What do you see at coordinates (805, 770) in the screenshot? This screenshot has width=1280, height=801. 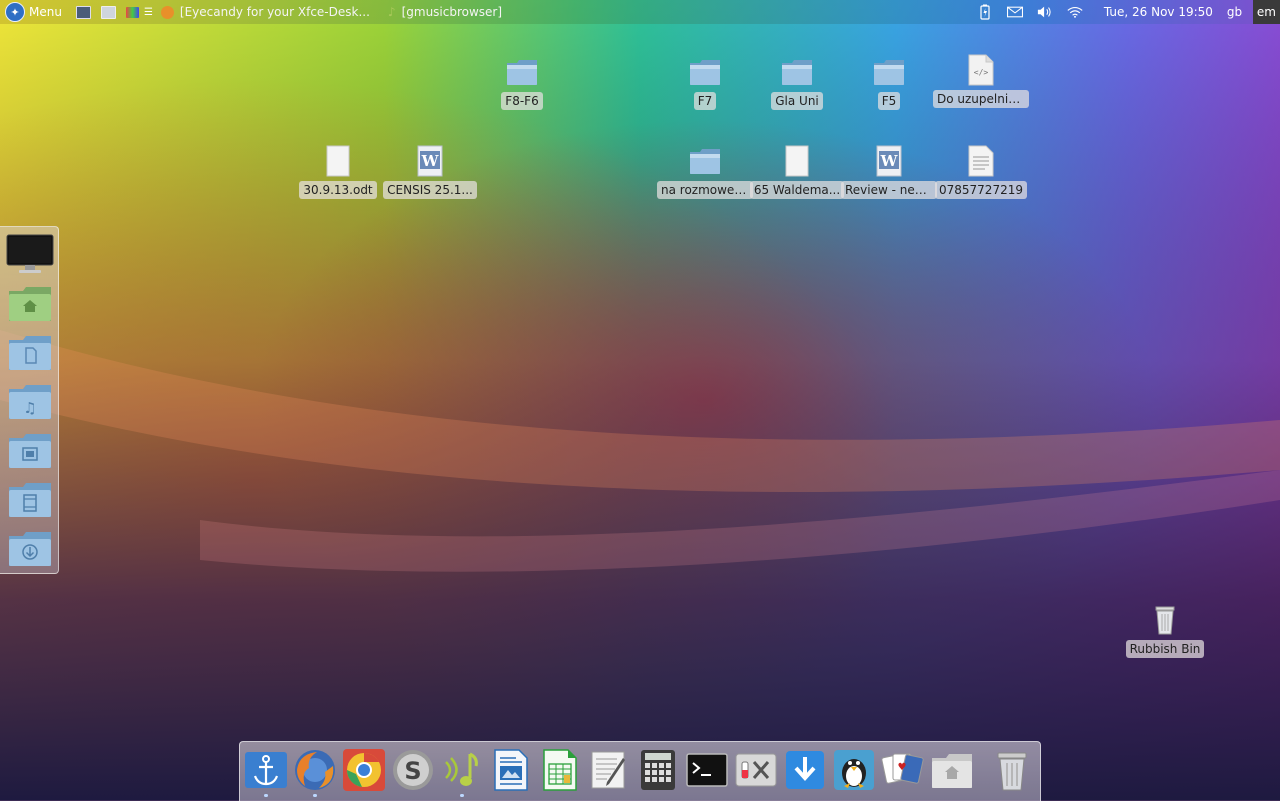 I see `download-icon` at bounding box center [805, 770].